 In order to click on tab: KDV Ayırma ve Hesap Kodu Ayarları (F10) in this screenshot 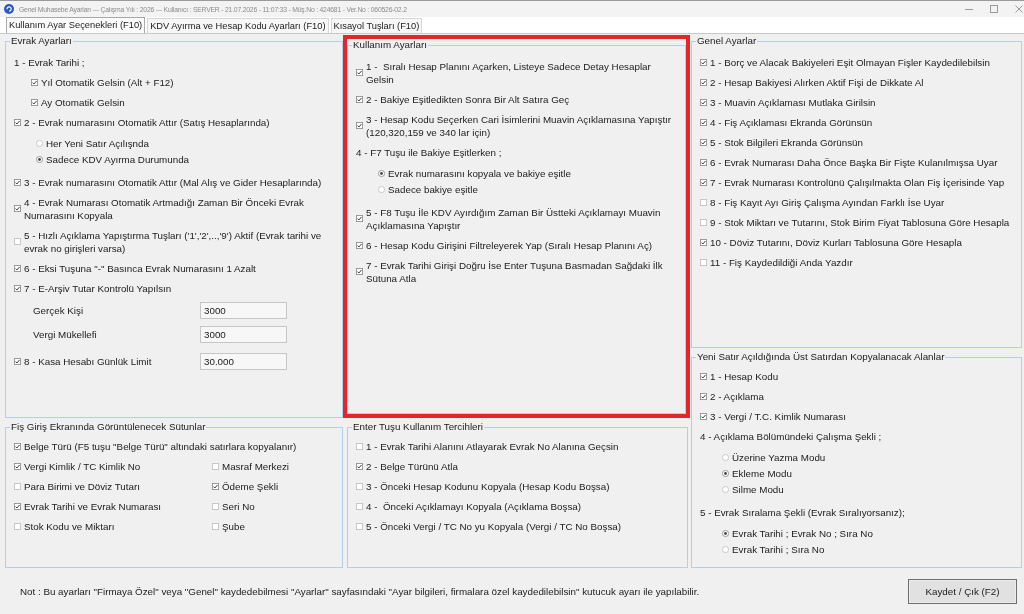, I will do `click(238, 25)`.